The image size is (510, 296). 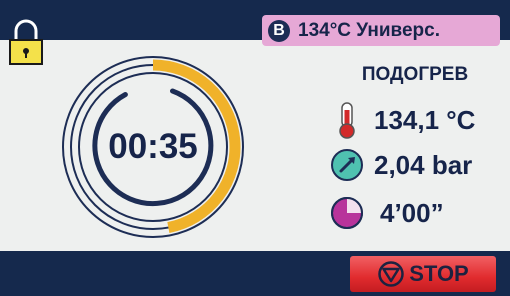 What do you see at coordinates (369, 30) in the screenshot?
I see `program-name: 134°C Универс.` at bounding box center [369, 30].